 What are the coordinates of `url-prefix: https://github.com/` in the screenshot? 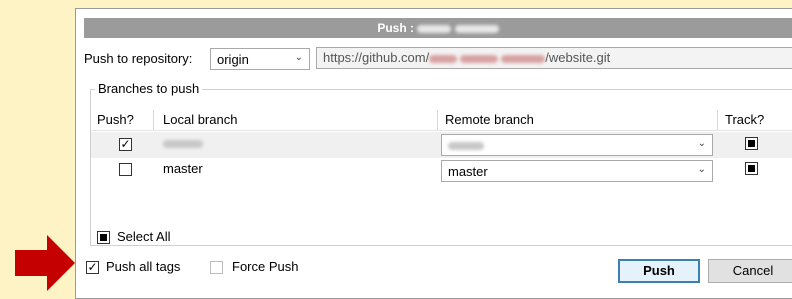 It's located at (376, 57).